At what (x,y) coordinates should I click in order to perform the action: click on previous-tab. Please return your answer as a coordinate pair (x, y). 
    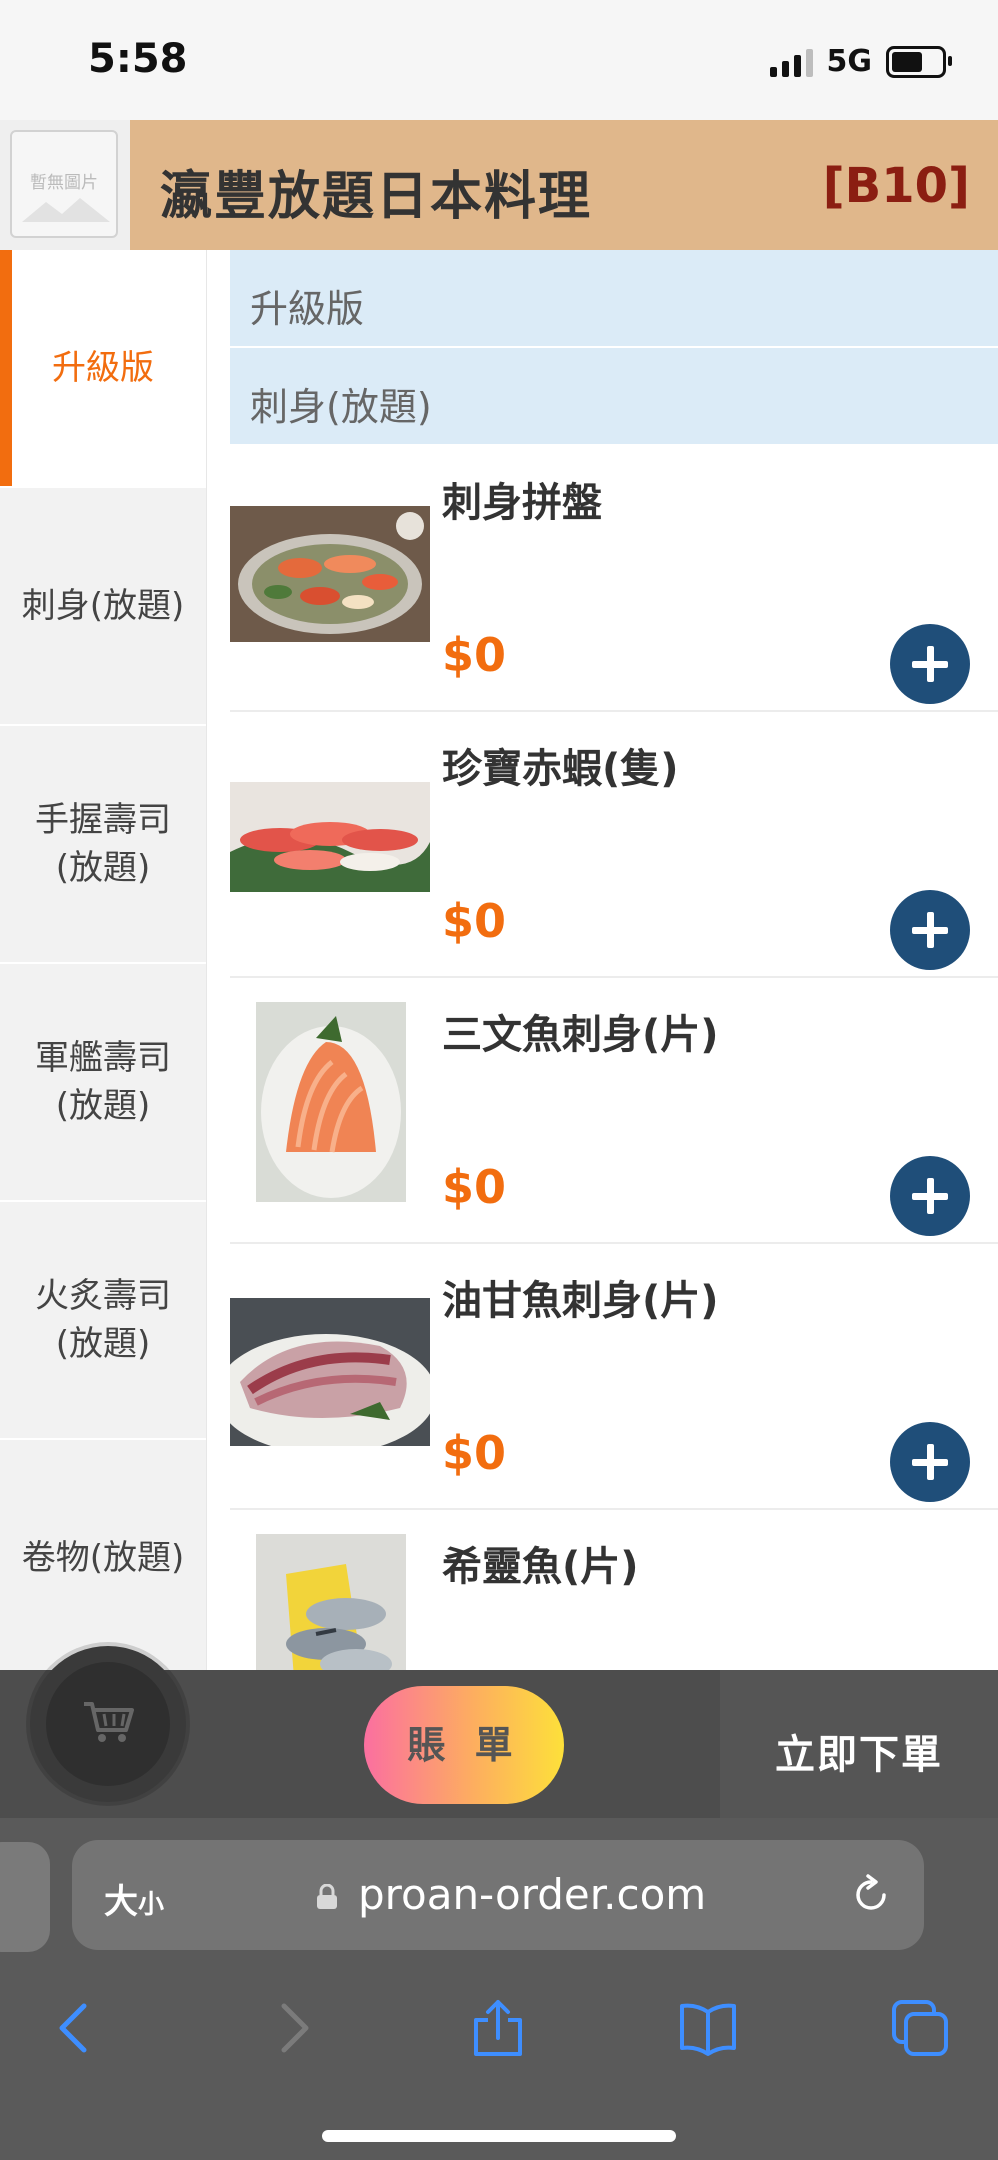
    Looking at the image, I should click on (25, 1897).